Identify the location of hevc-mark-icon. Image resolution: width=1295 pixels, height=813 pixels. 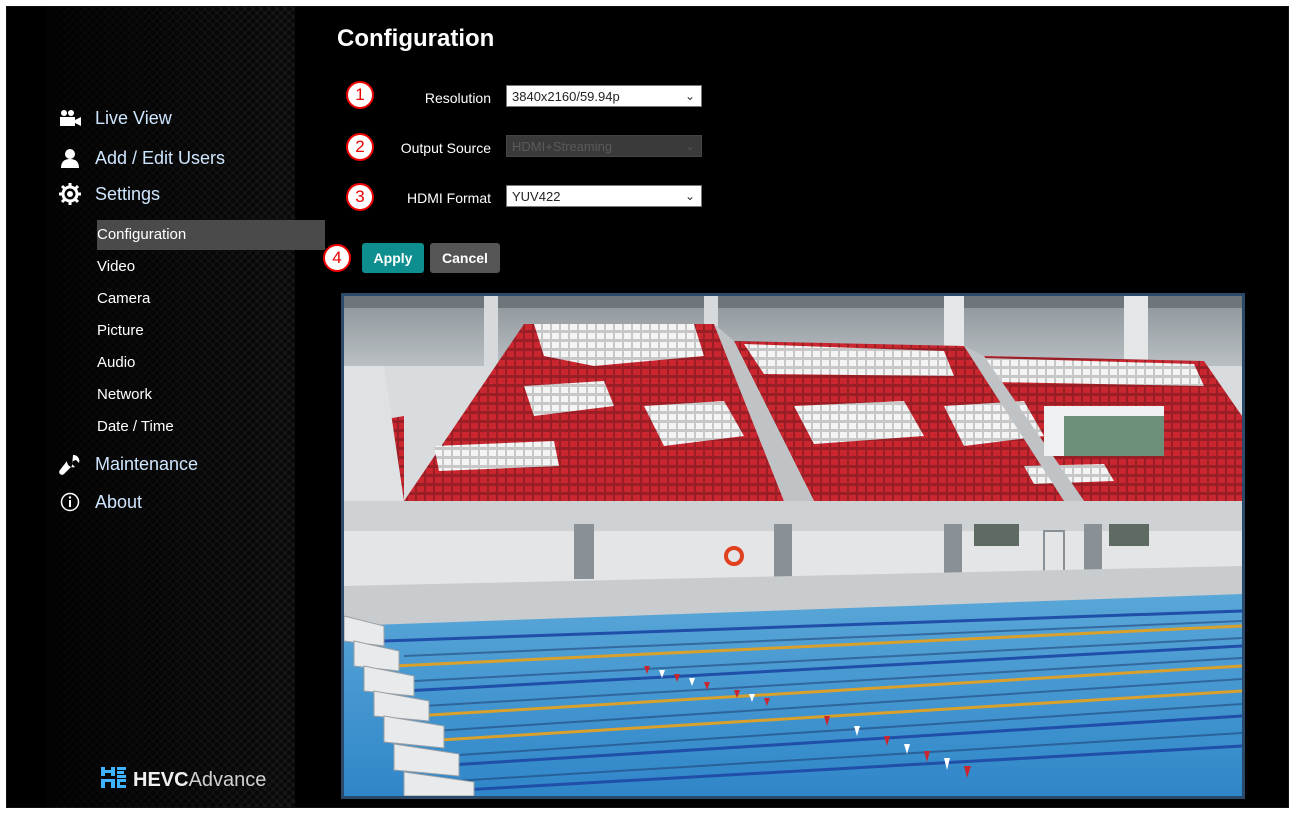
(114, 780).